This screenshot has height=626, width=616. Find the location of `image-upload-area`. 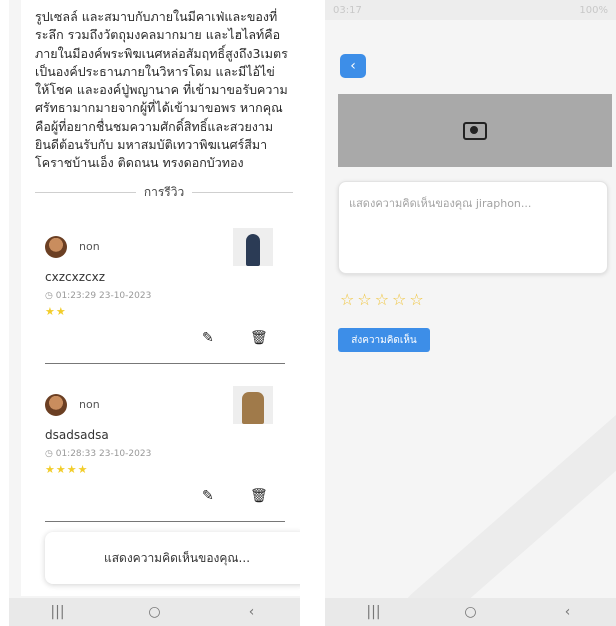

image-upload-area is located at coordinates (475, 130).